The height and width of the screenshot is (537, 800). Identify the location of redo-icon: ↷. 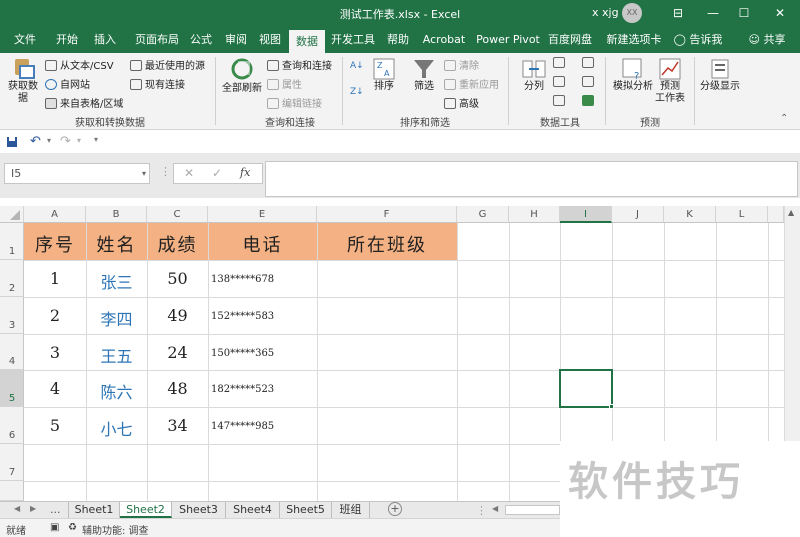
(65, 141).